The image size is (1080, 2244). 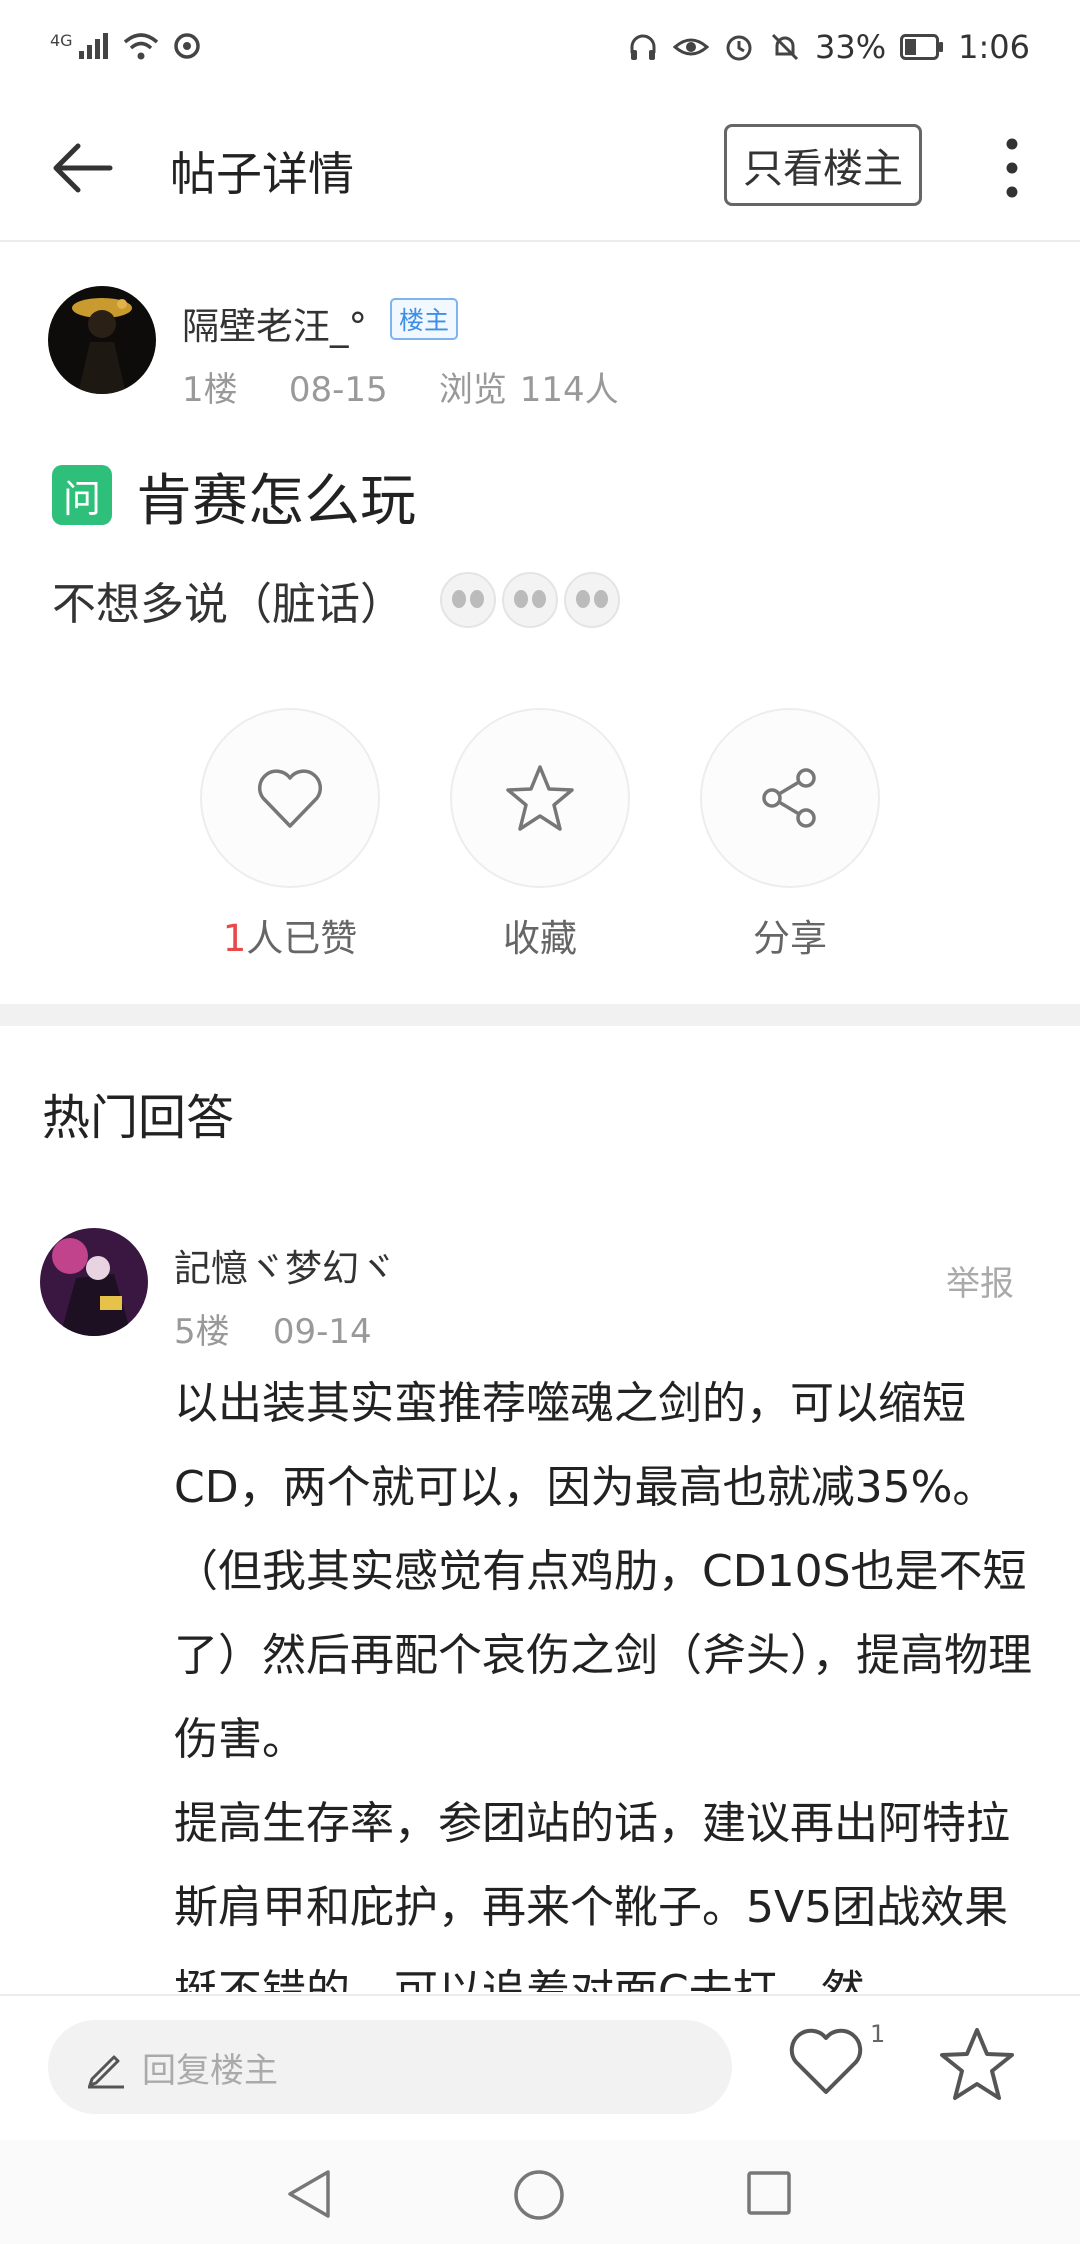 I want to click on bottom-star-icon, so click(x=977, y=2064).